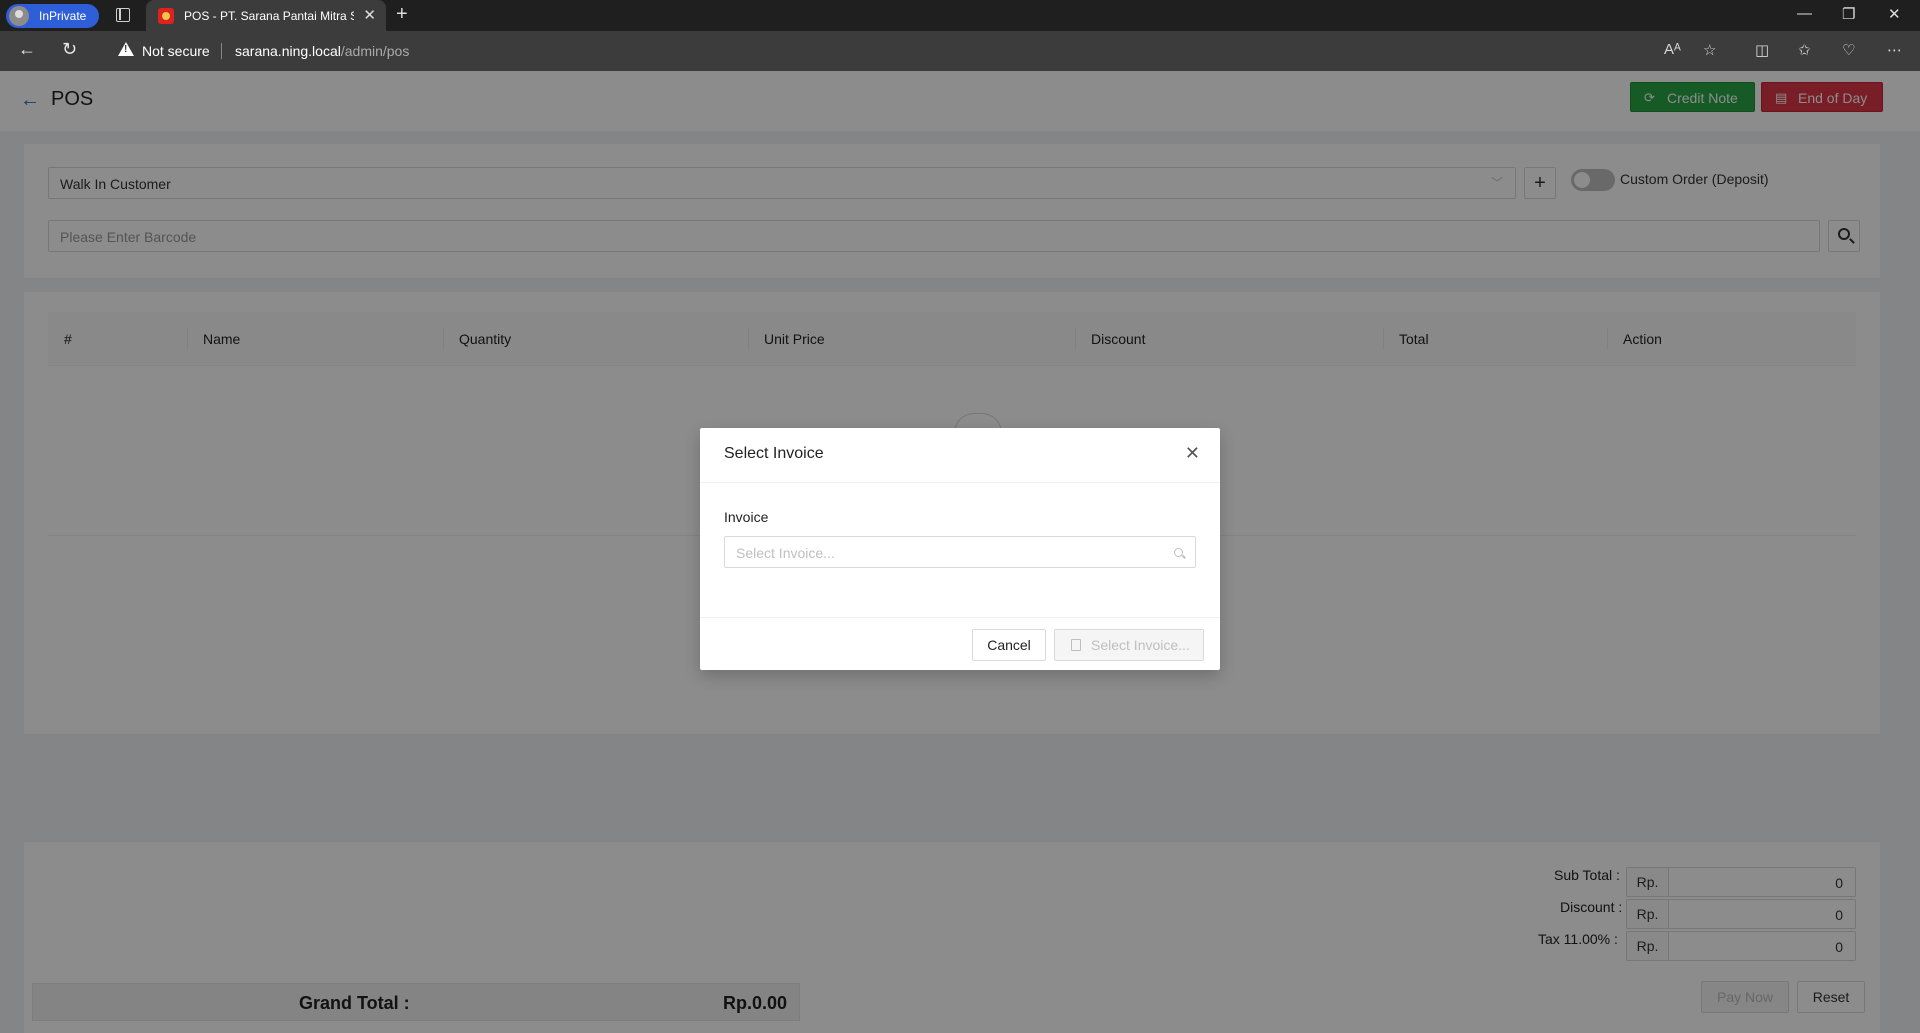 Image resolution: width=1920 pixels, height=1033 pixels. I want to click on restore-icon: ❐, so click(1848, 14).